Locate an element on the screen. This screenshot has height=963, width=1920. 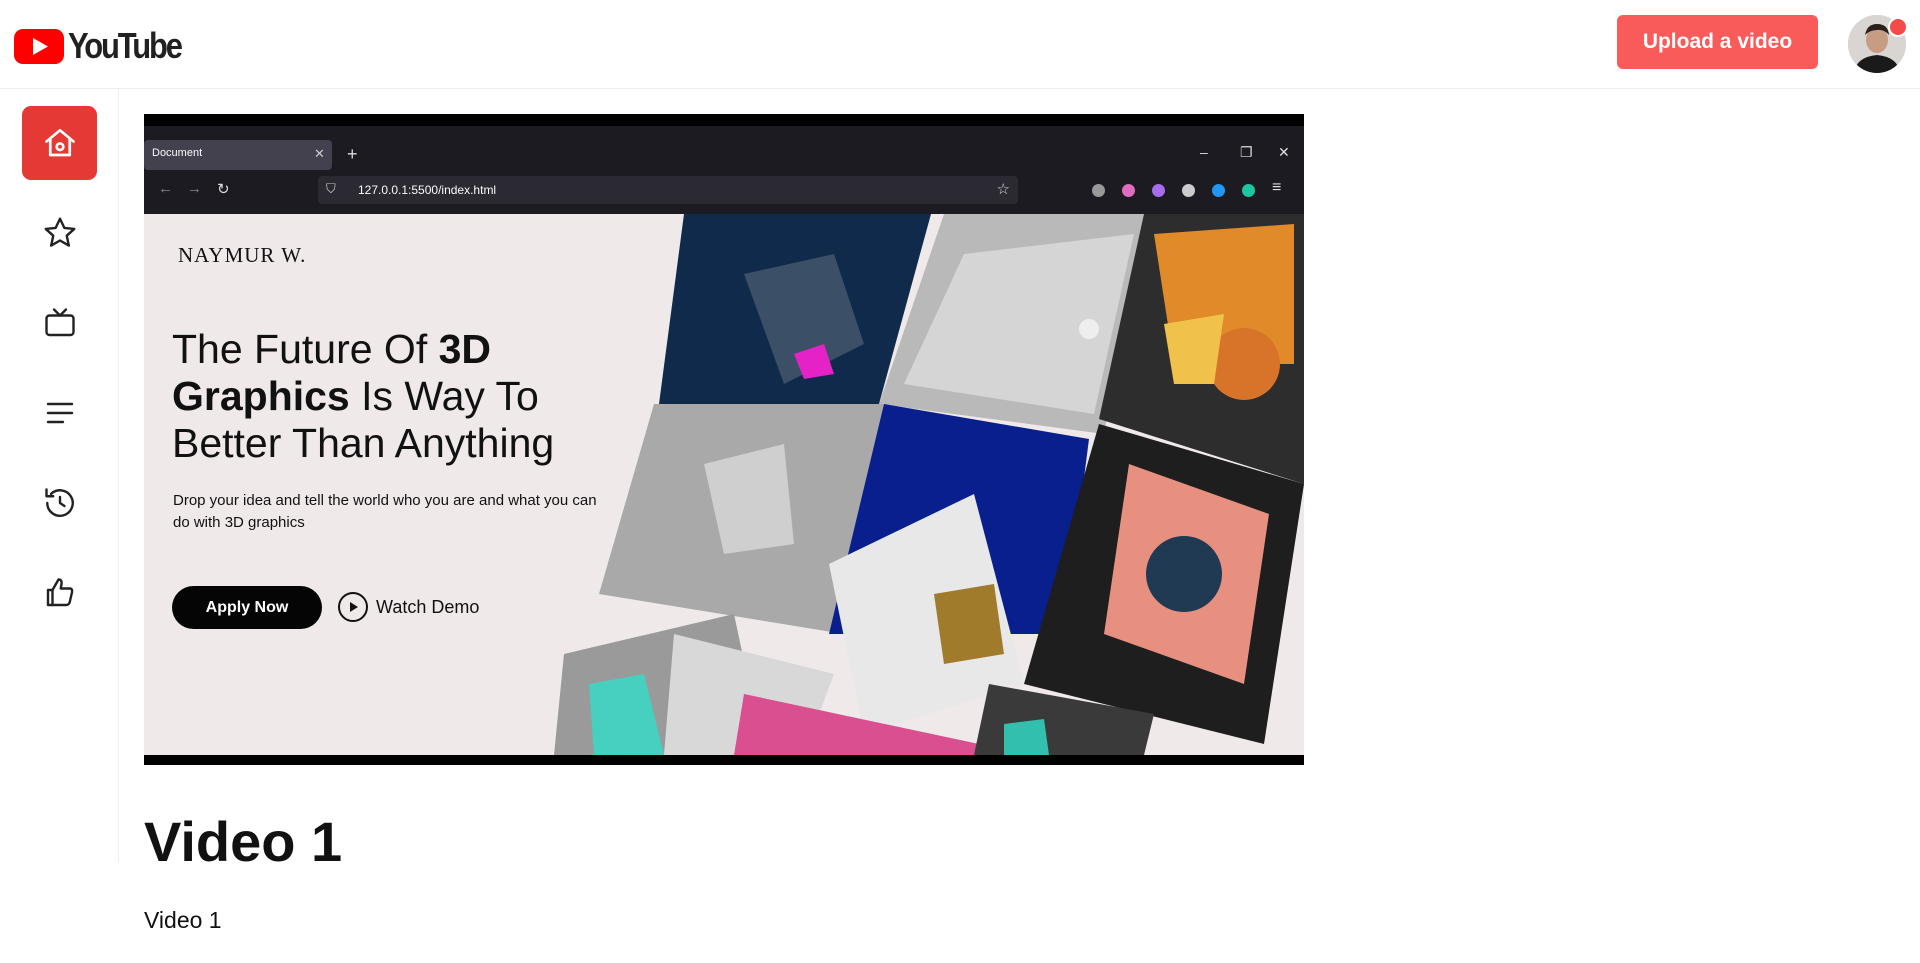
shield-icon: ⛉ is located at coordinates (331, 188).